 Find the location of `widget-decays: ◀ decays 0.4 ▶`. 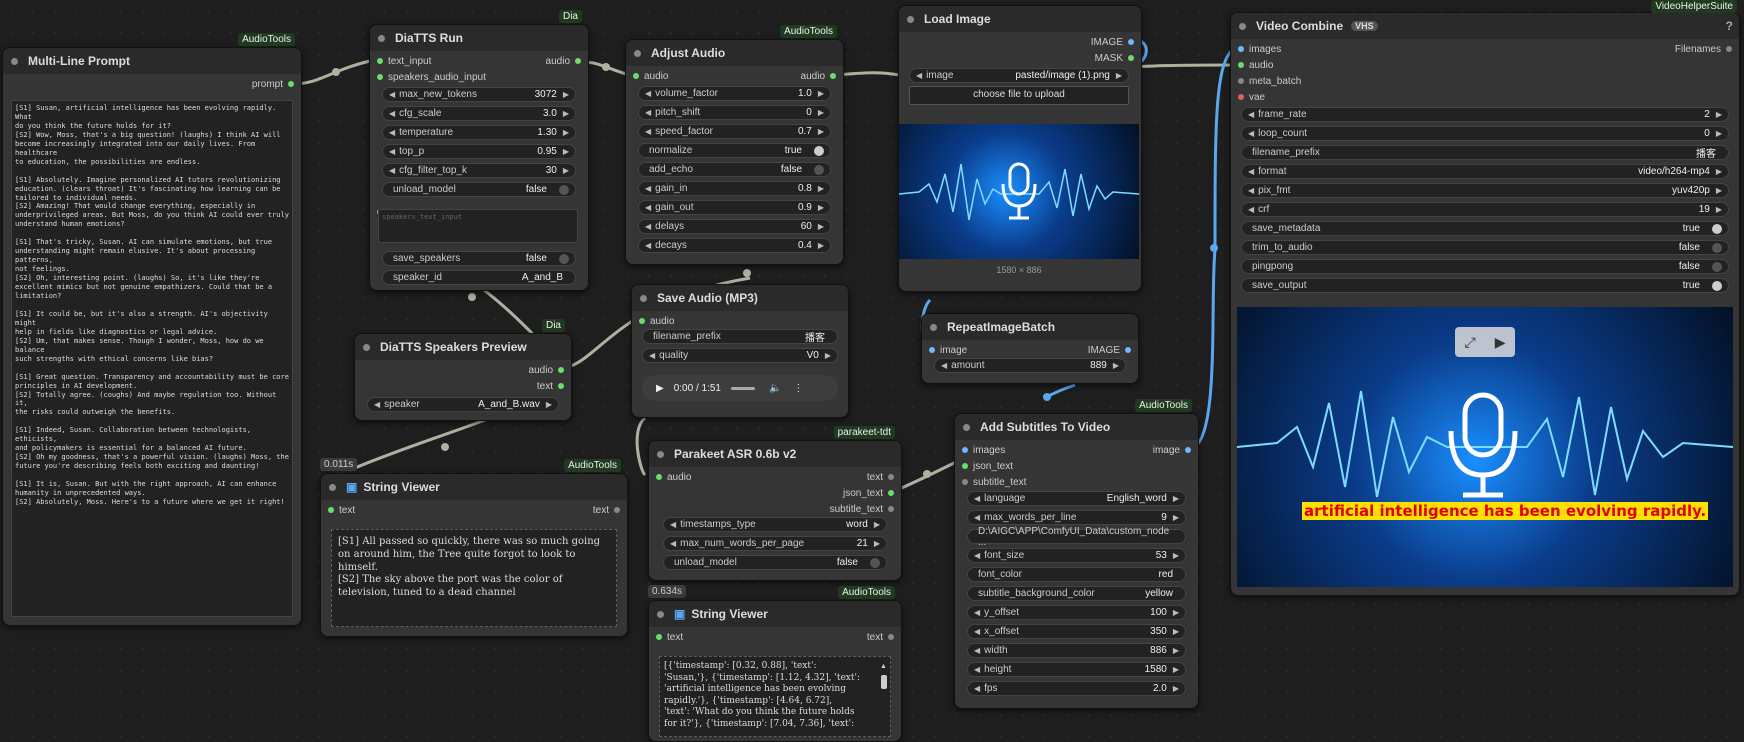

widget-decays: ◀ decays 0.4 ▶ is located at coordinates (734, 245).